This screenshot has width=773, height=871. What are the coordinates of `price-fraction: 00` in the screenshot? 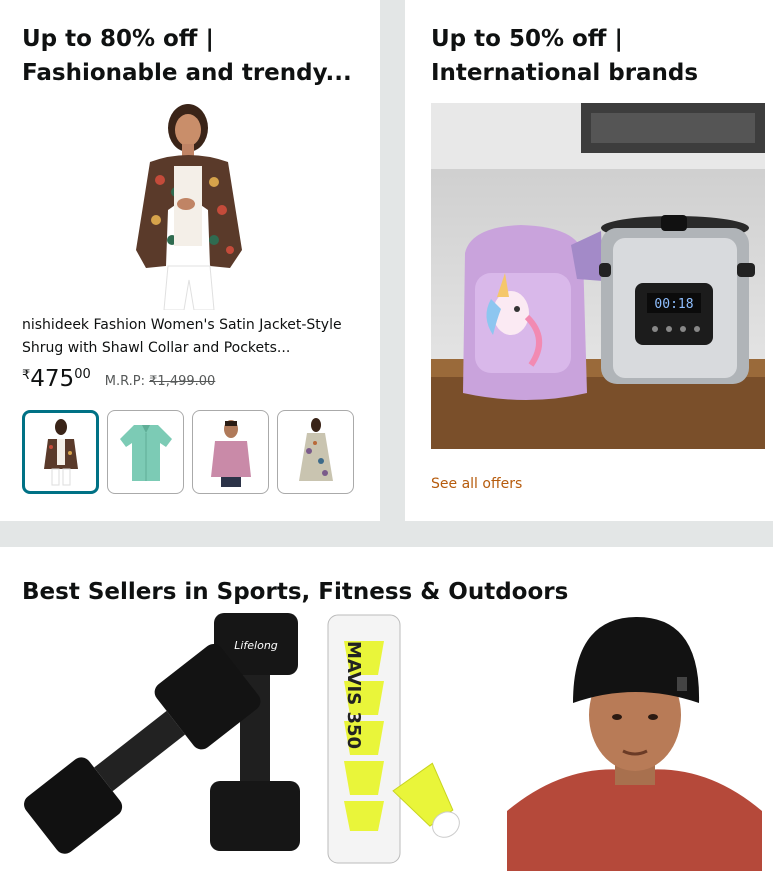 It's located at (82, 374).